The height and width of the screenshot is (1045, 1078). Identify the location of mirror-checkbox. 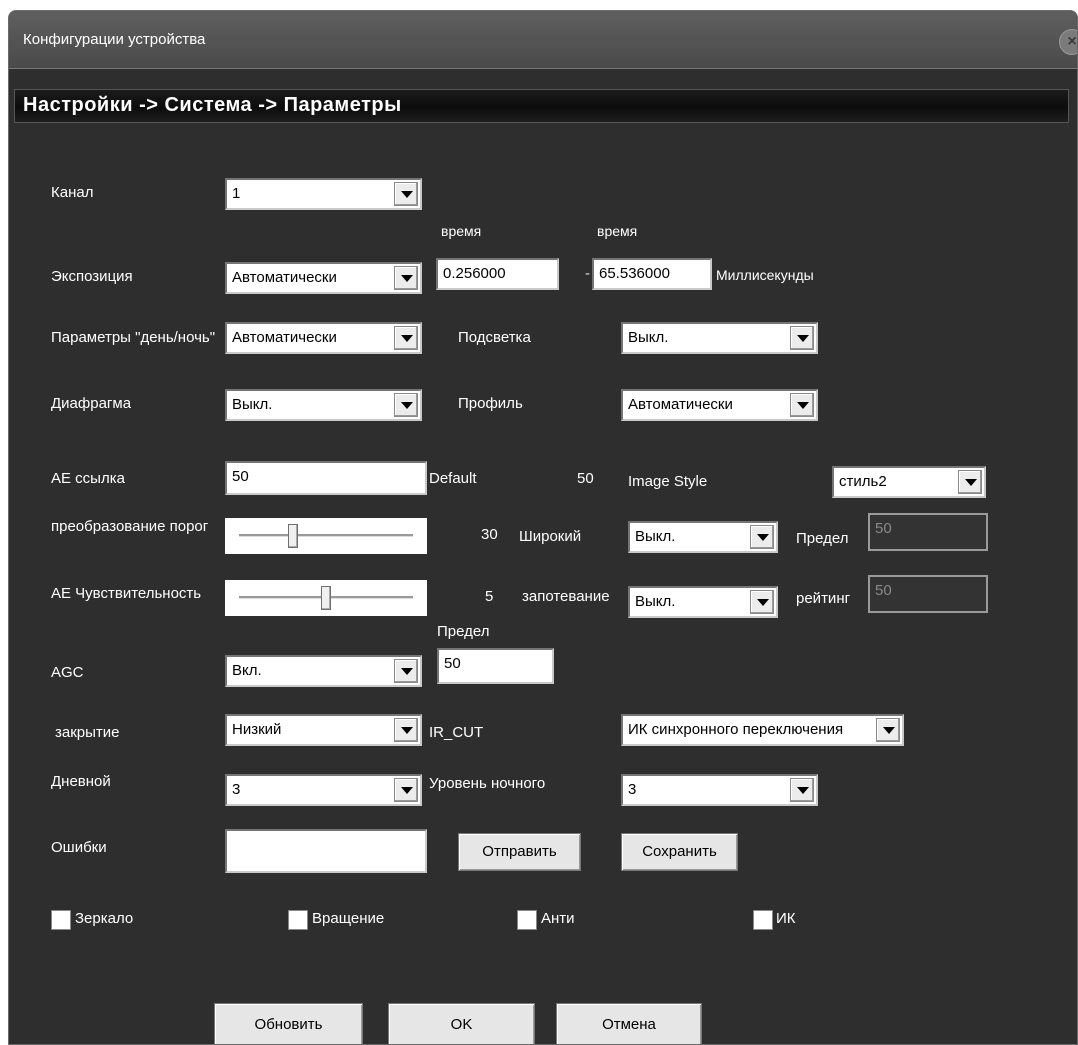
(61, 920).